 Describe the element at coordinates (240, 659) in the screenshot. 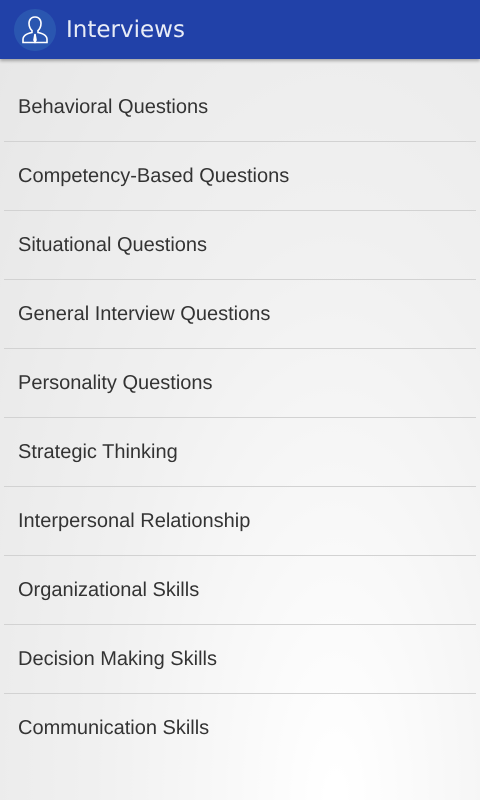

I see `list-item: Decision Making Skills` at that location.